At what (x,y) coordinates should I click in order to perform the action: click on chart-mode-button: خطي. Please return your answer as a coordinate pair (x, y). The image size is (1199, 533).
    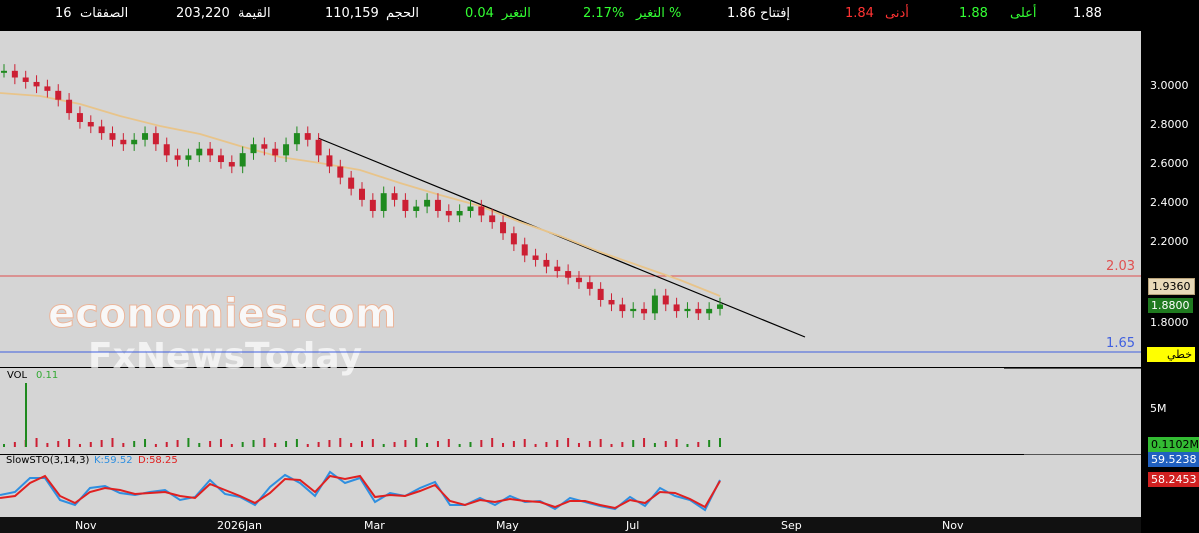
    Looking at the image, I should click on (1171, 354).